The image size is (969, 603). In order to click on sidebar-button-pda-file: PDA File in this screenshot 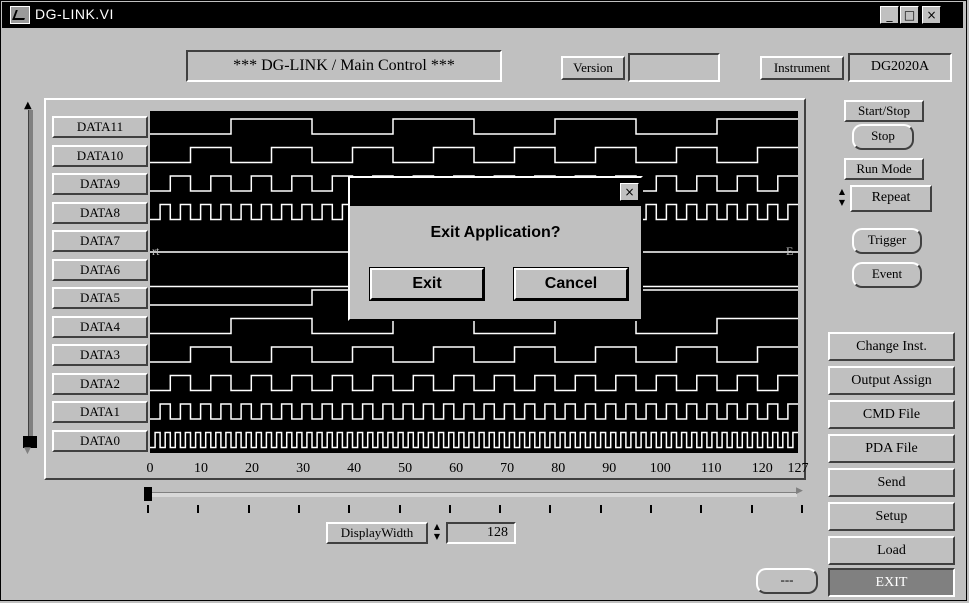, I will do `click(891, 448)`.